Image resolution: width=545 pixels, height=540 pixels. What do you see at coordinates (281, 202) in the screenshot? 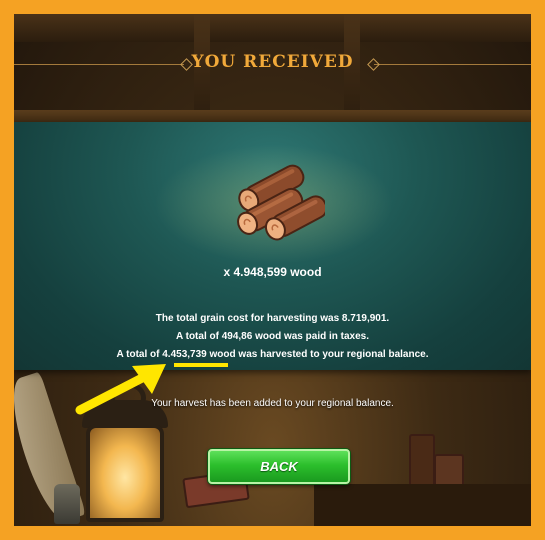
I see `wood-logs-icon` at bounding box center [281, 202].